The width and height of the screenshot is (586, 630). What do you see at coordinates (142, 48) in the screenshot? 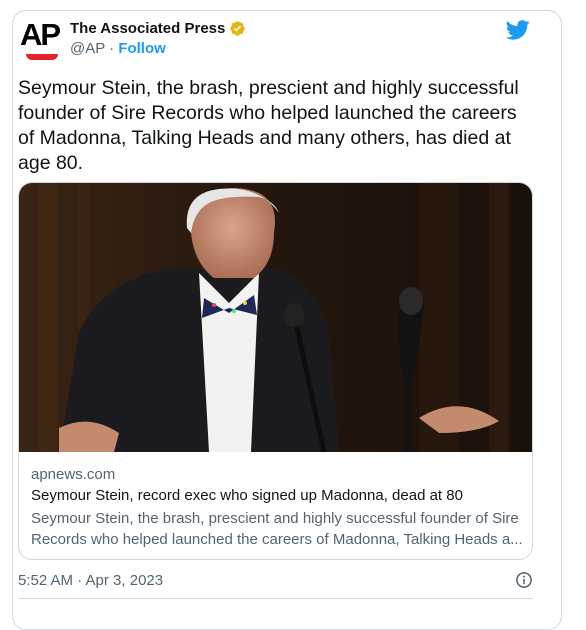
I see `follow-button: Follow` at bounding box center [142, 48].